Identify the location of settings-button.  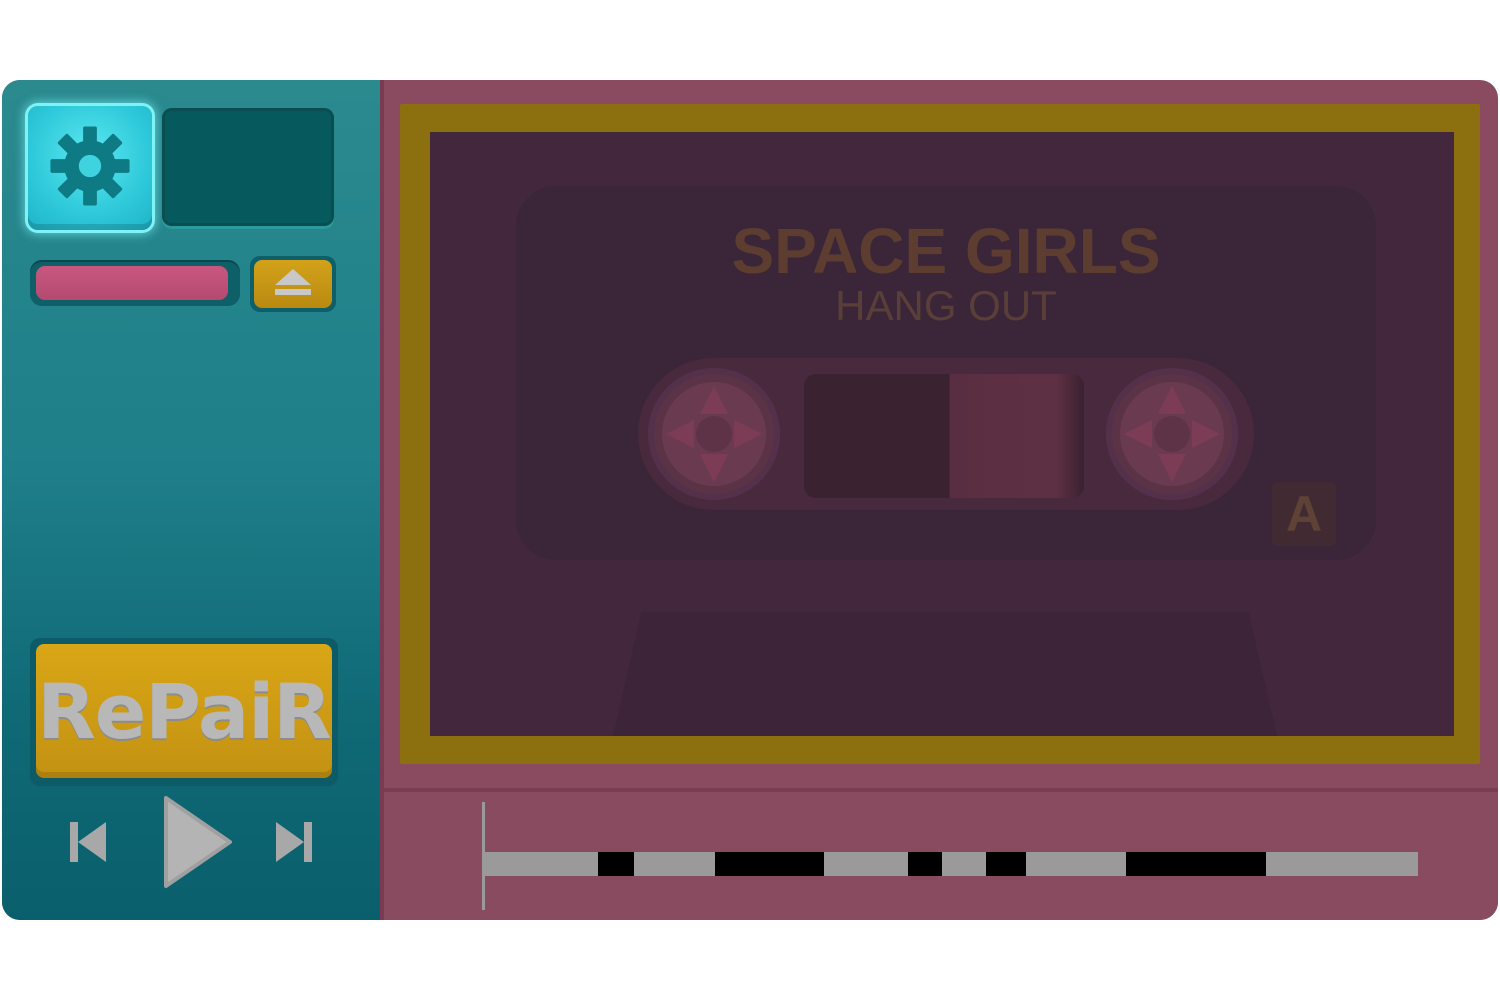
(90, 168).